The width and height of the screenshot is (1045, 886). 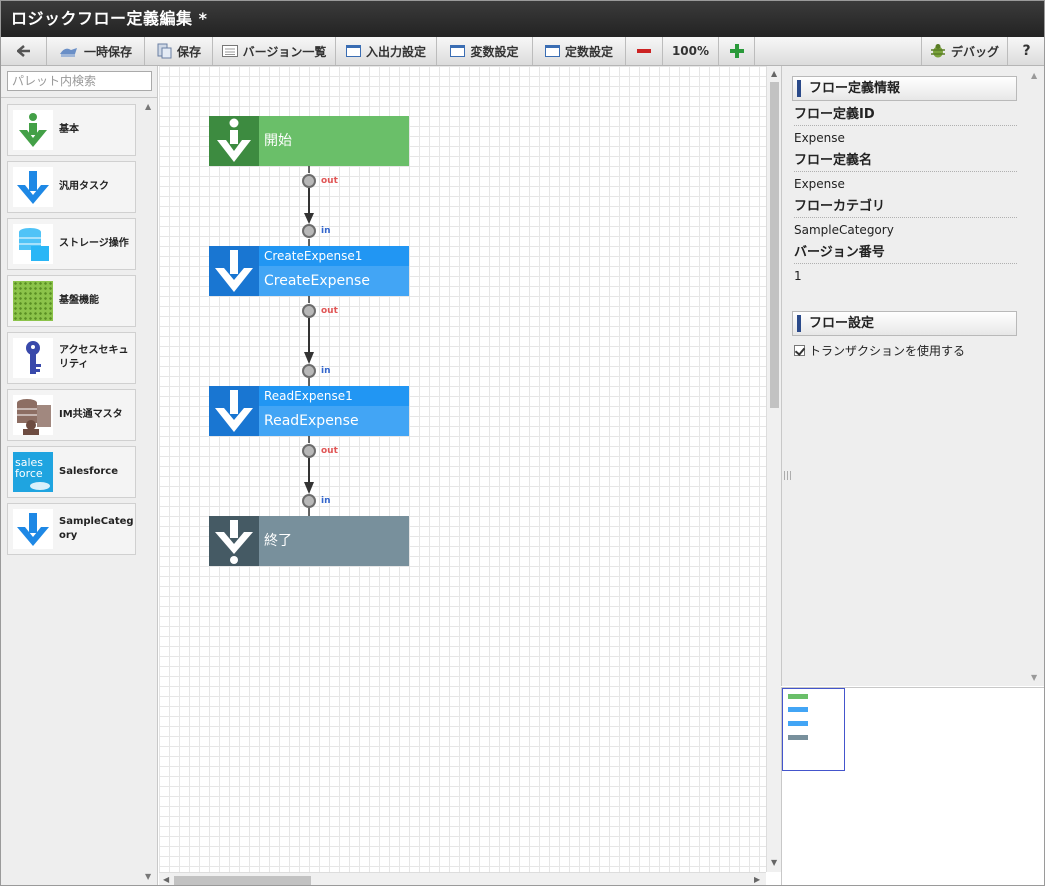 I want to click on temp-save-label: 一時保存, so click(x=107, y=51).